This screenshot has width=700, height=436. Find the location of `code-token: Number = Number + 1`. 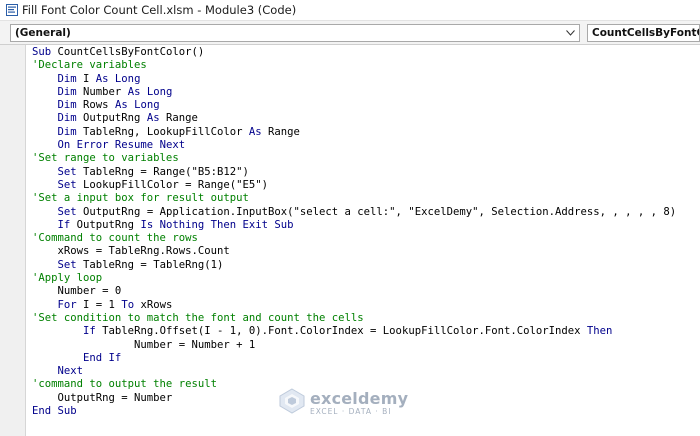

code-token: Number = Number + 1 is located at coordinates (144, 344).